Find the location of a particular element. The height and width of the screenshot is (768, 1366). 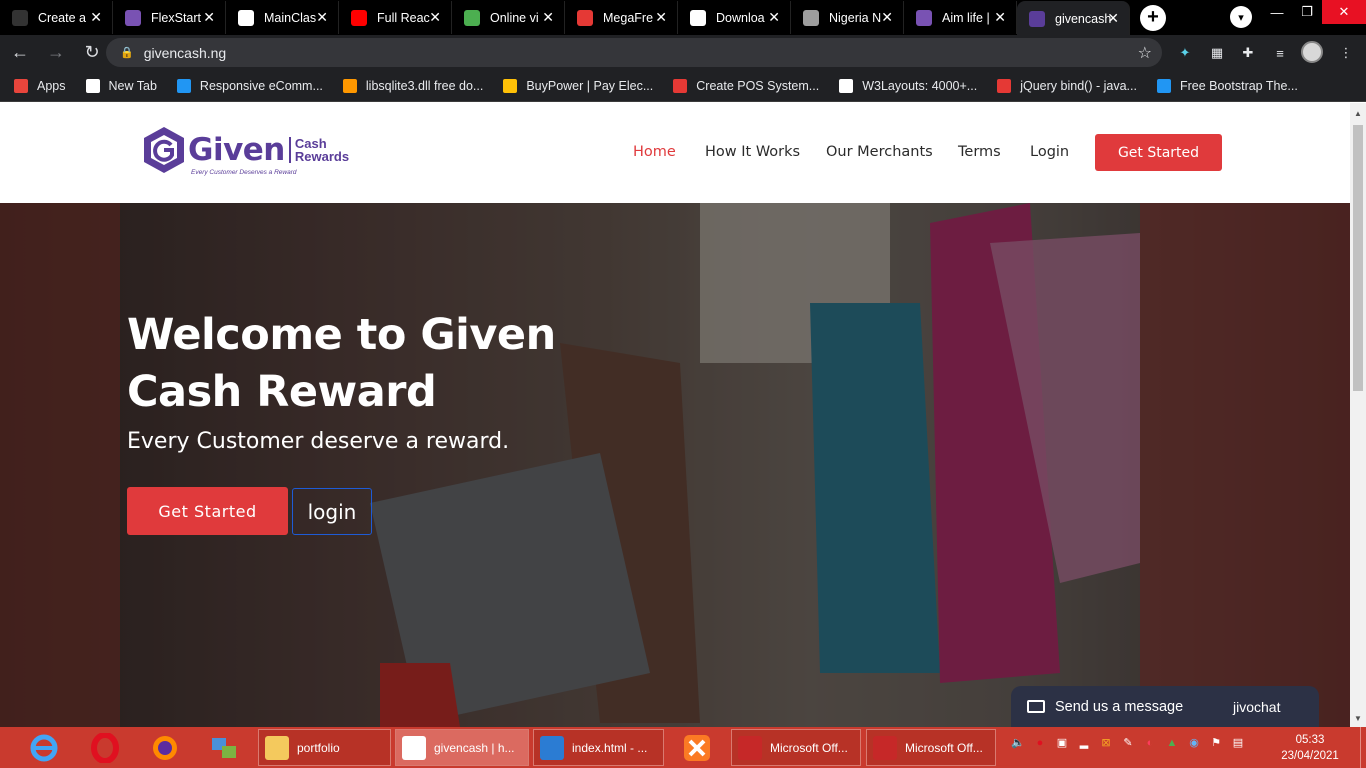

bookmark-star-icon: ☆ is located at coordinates (1145, 53).